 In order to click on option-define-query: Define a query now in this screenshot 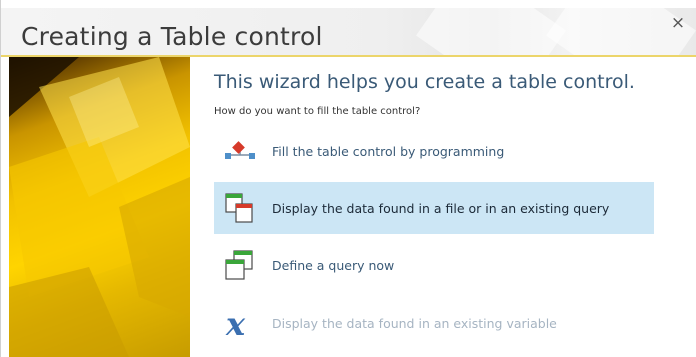, I will do `click(434, 265)`.